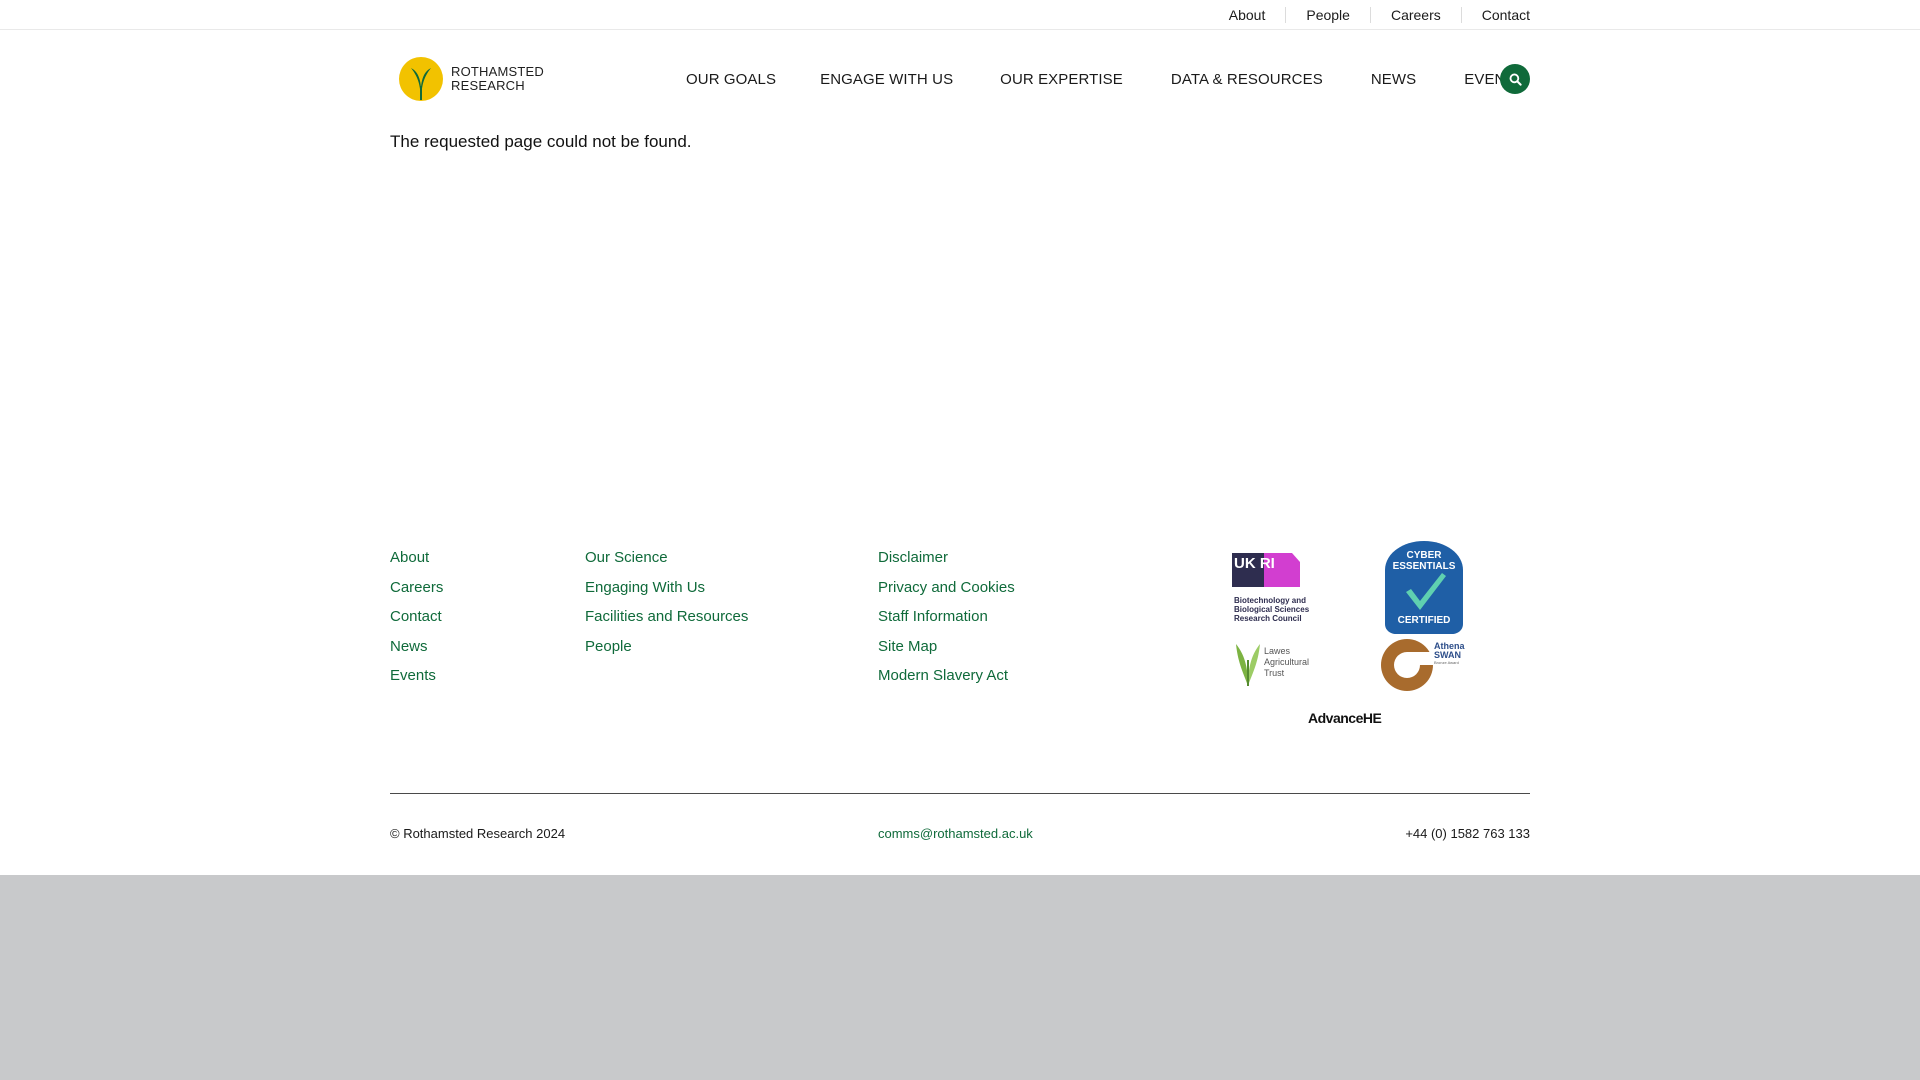 Image resolution: width=1920 pixels, height=1080 pixels. I want to click on footer-link-news: News, so click(416, 647).